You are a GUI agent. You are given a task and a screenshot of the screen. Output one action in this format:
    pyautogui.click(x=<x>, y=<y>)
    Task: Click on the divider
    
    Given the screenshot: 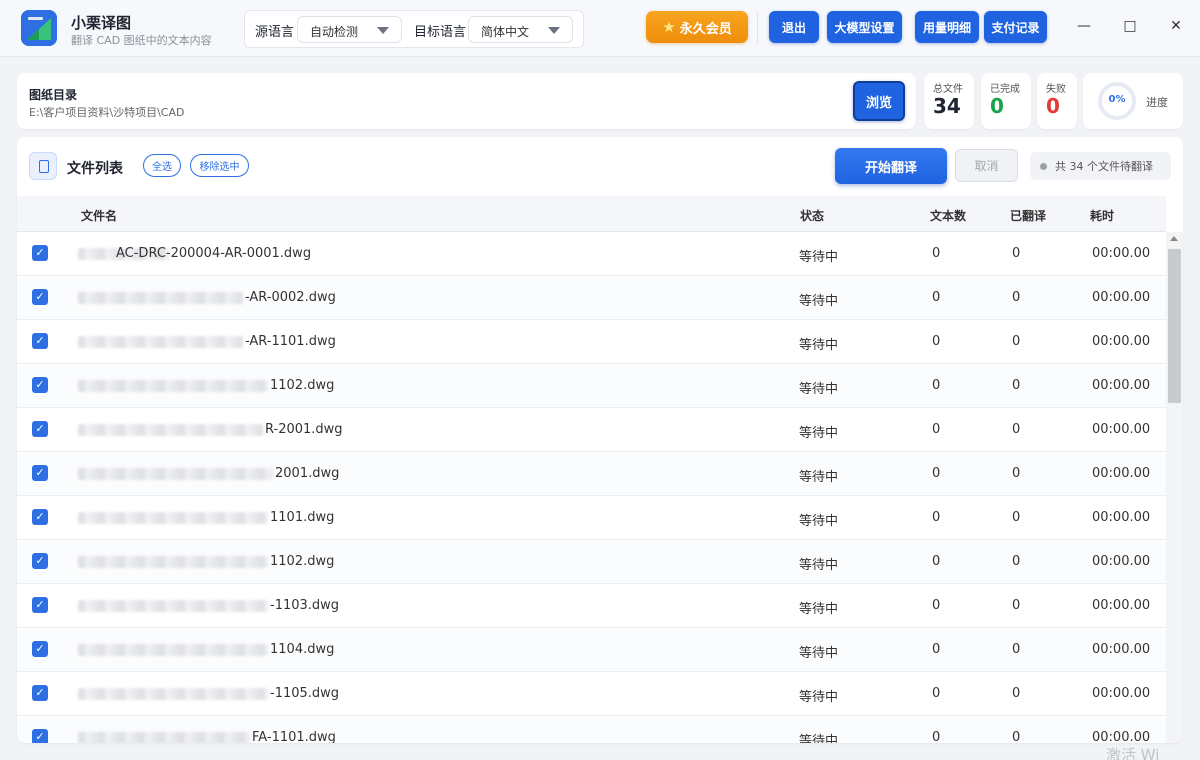 What is the action you would take?
    pyautogui.click(x=757, y=28)
    